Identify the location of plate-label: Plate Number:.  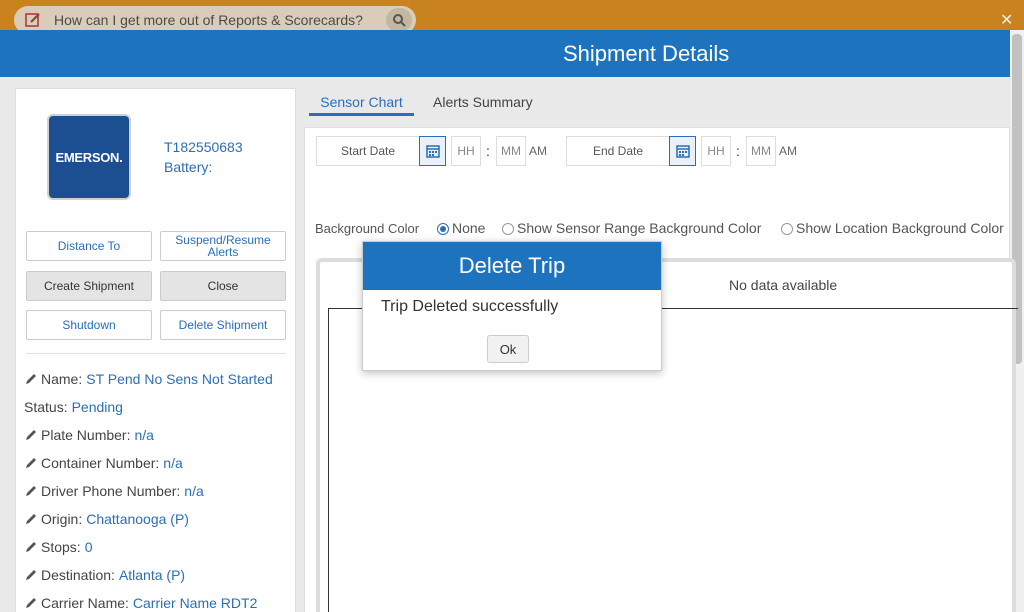
(86, 435).